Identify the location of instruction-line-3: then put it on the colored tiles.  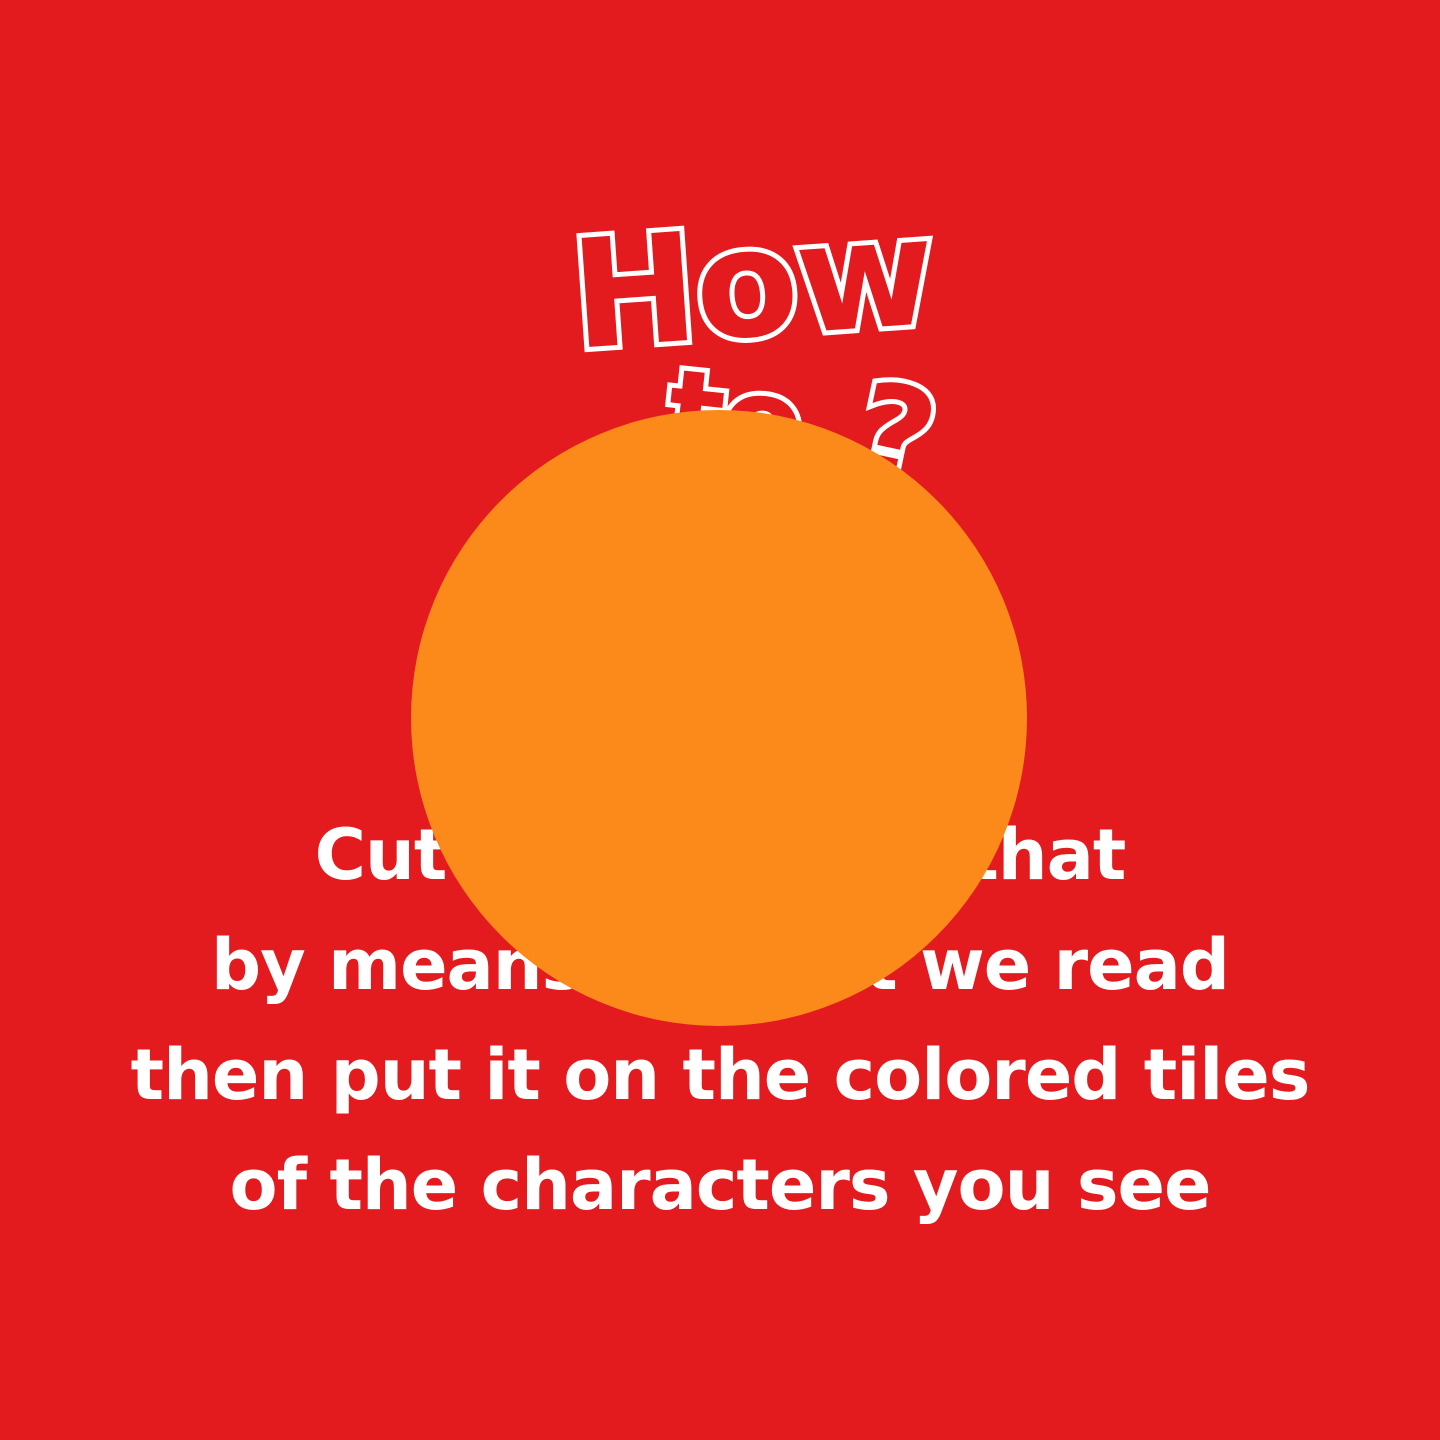
(720, 1075).